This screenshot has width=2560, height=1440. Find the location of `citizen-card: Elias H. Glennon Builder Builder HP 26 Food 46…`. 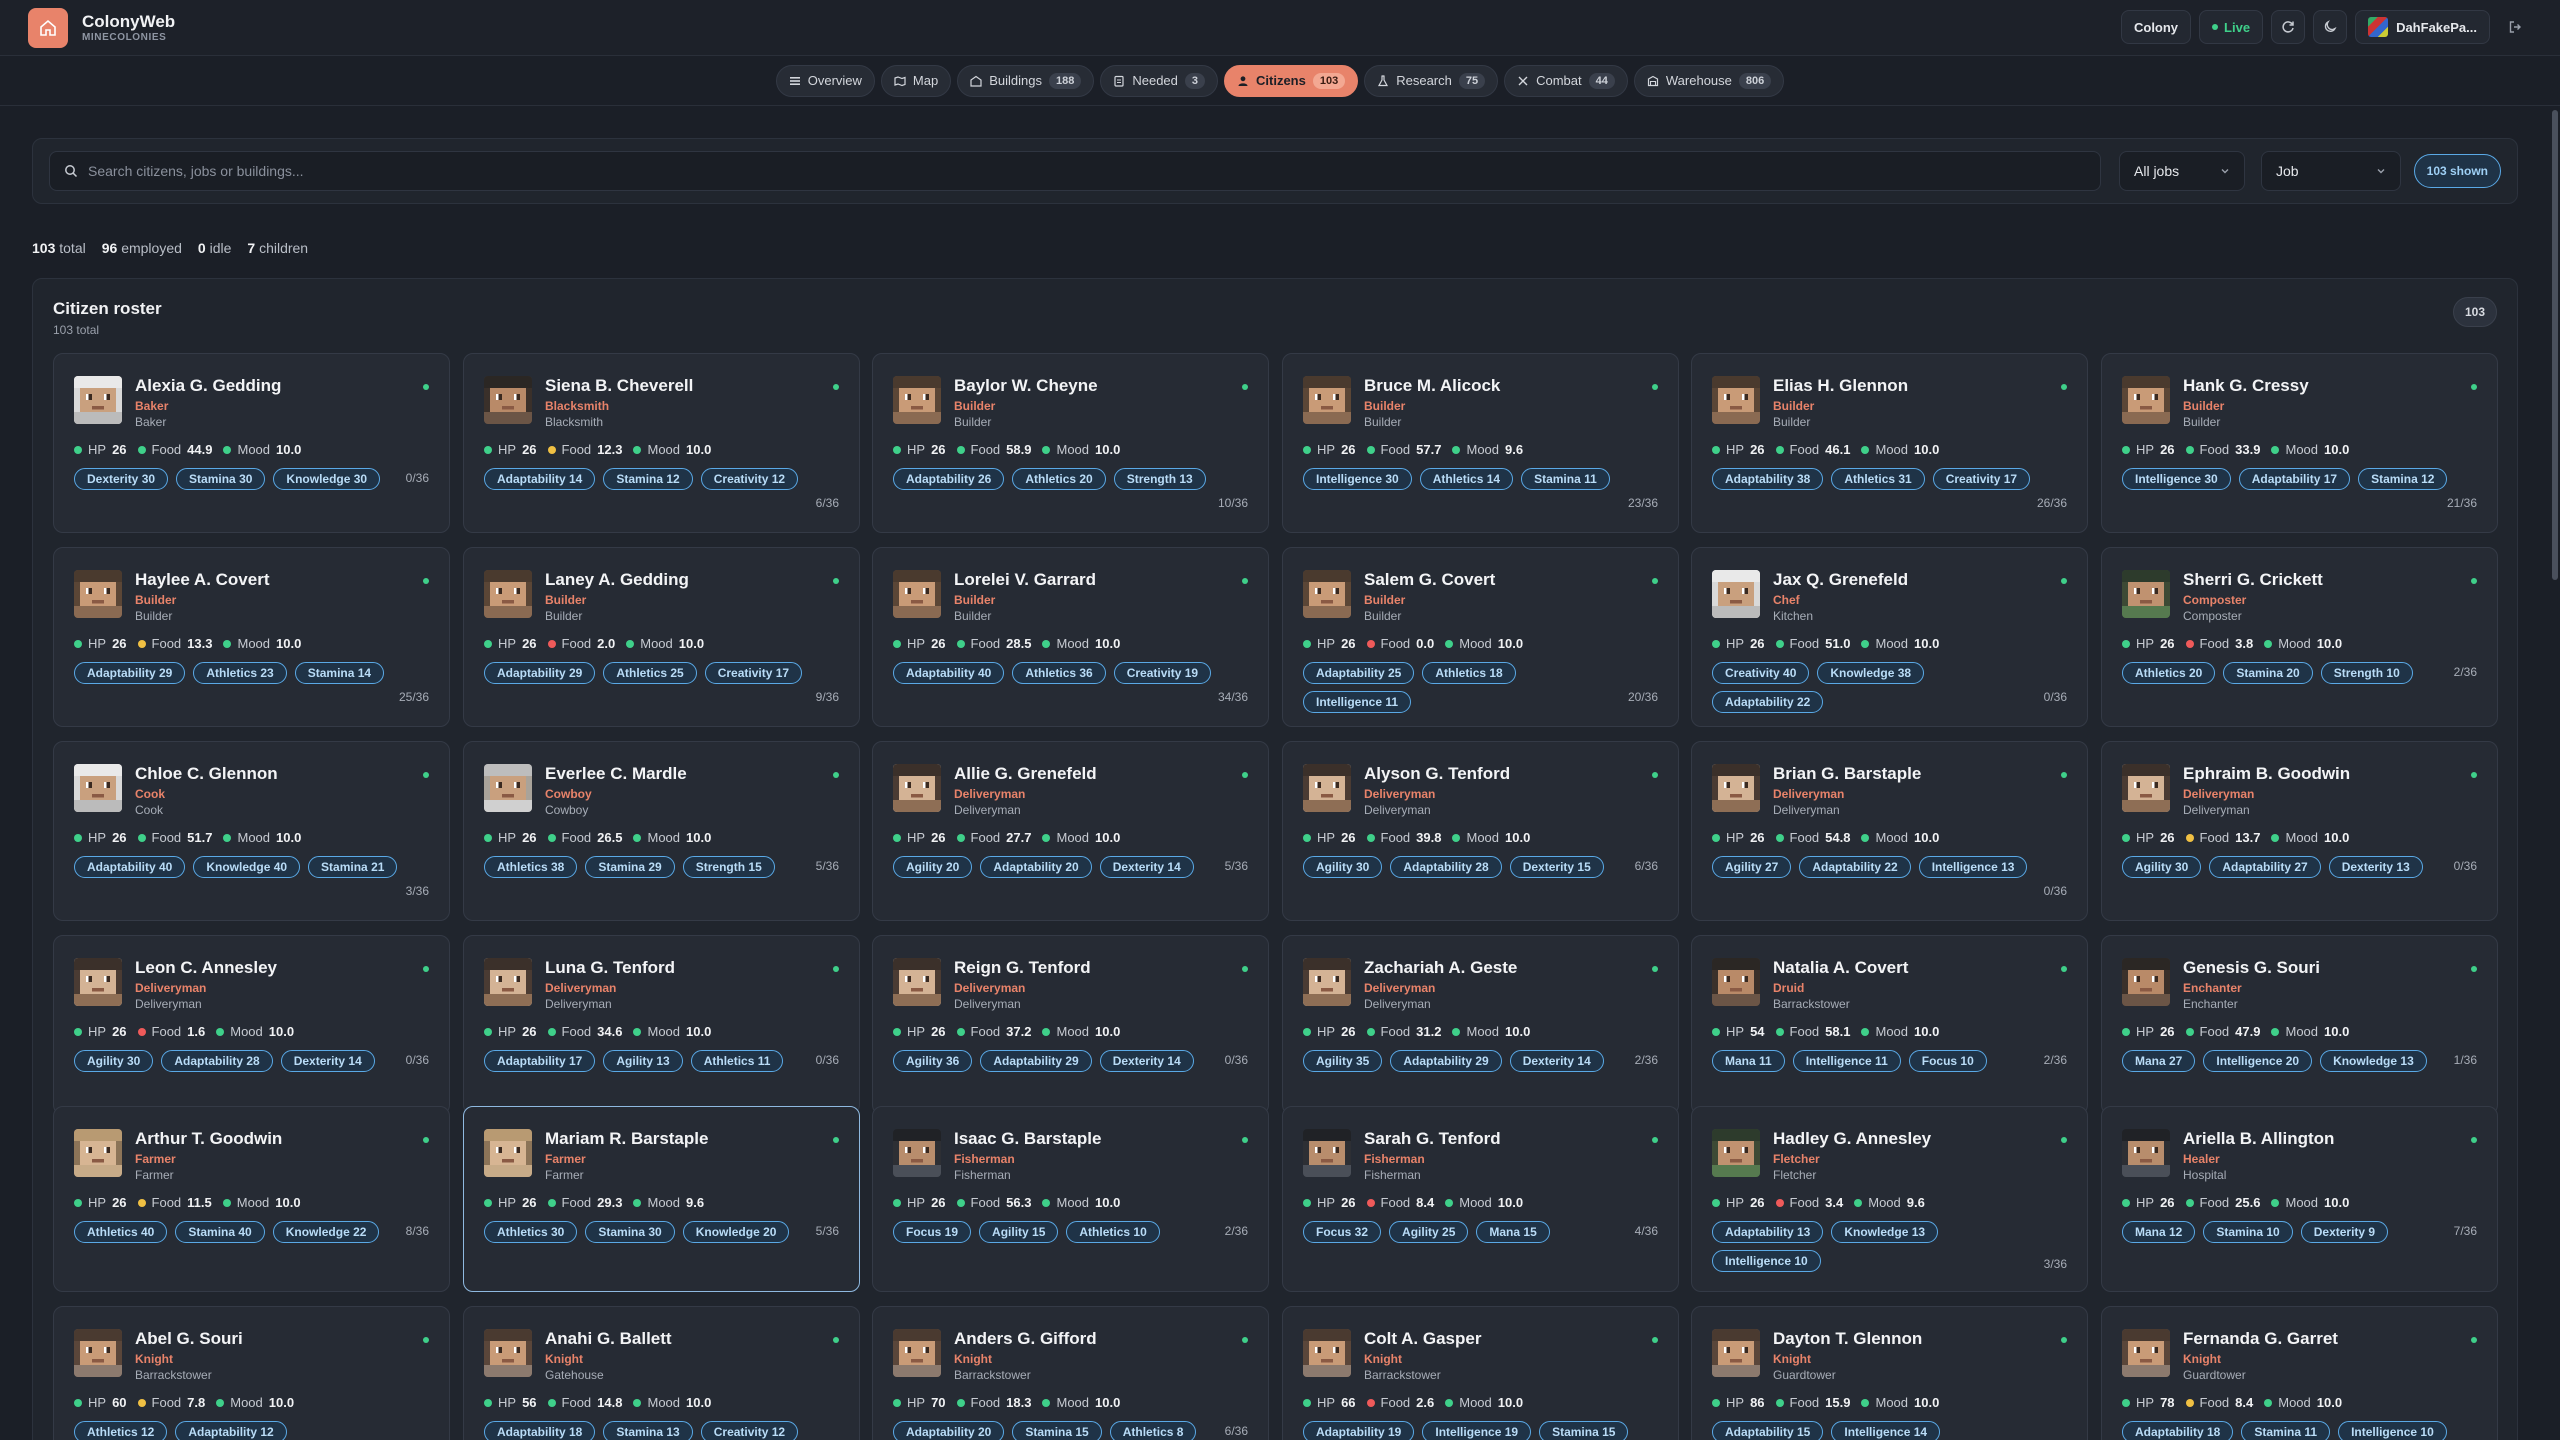

citizen-card: Elias H. Glennon Builder Builder HP 26 Food 46… is located at coordinates (1889, 443).